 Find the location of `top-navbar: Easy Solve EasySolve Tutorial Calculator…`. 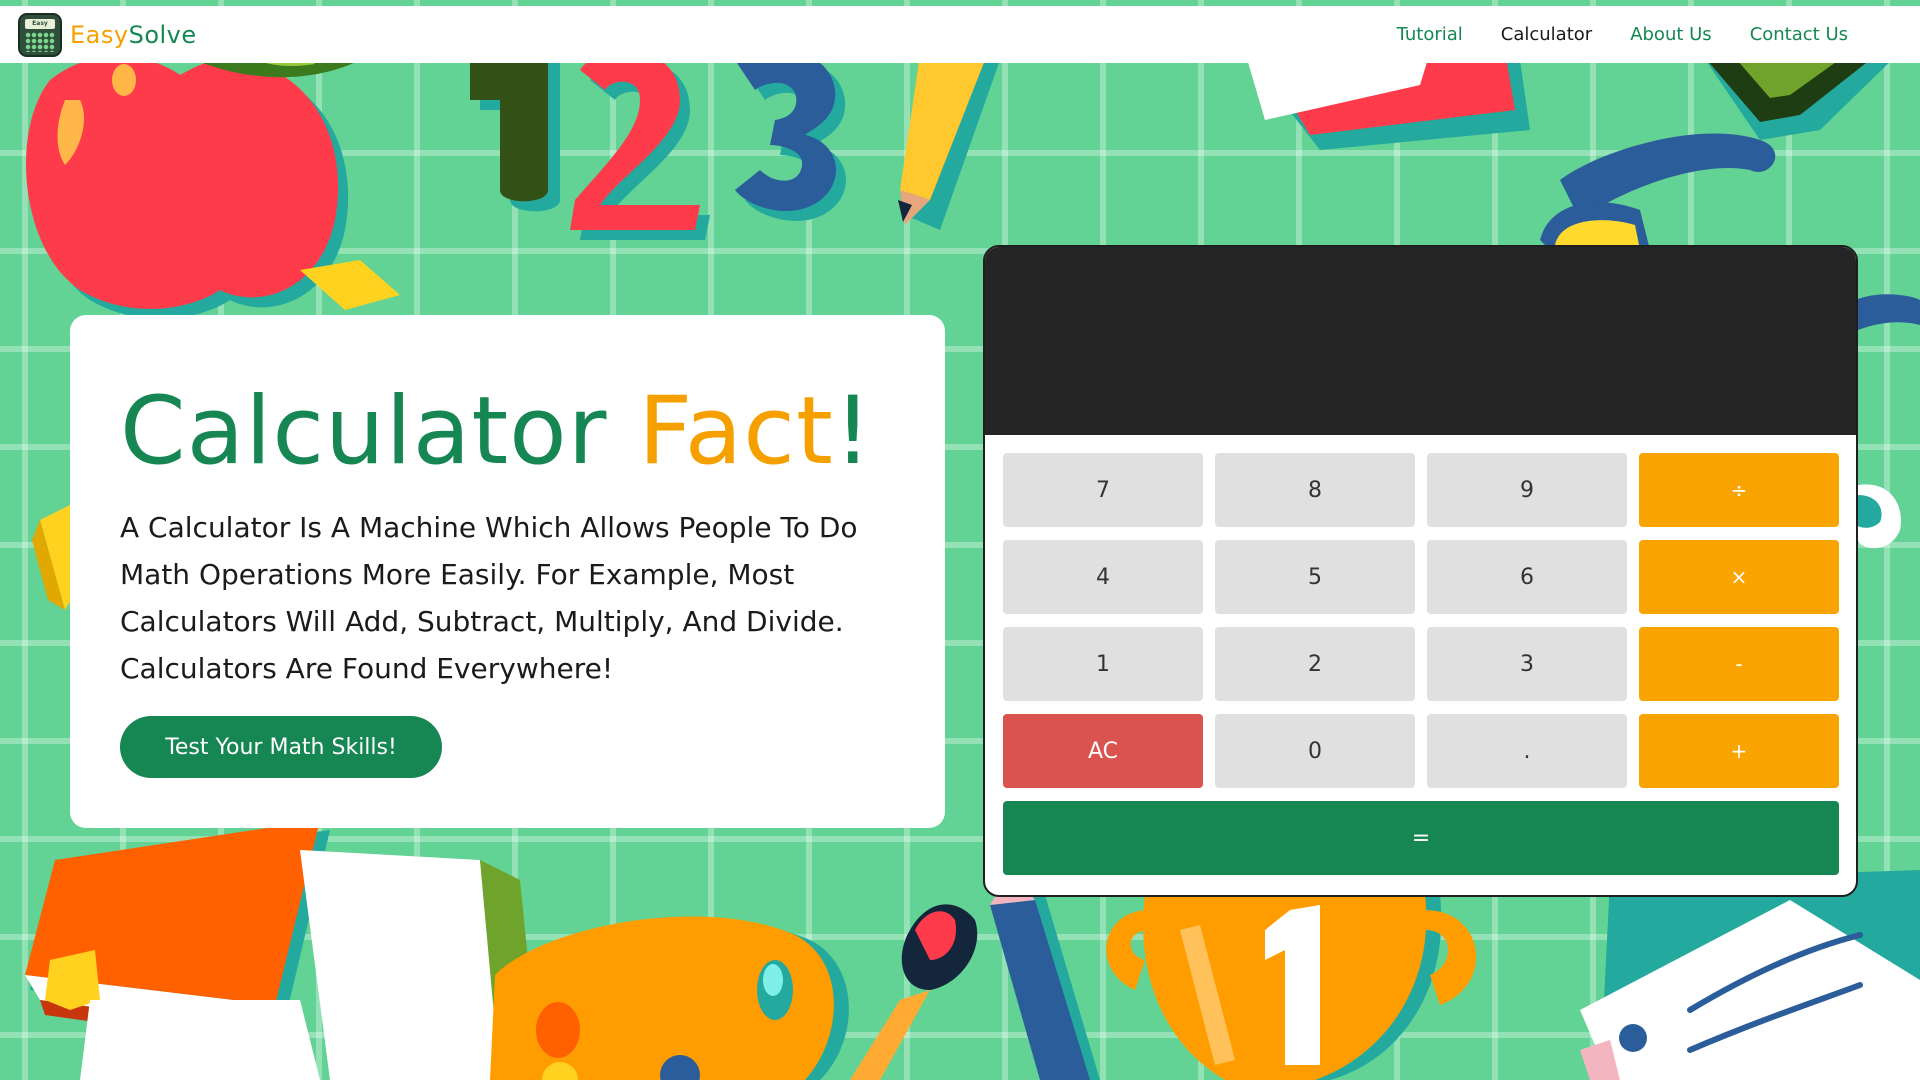

top-navbar: Easy Solve EasySolve Tutorial Calculator… is located at coordinates (960, 34).